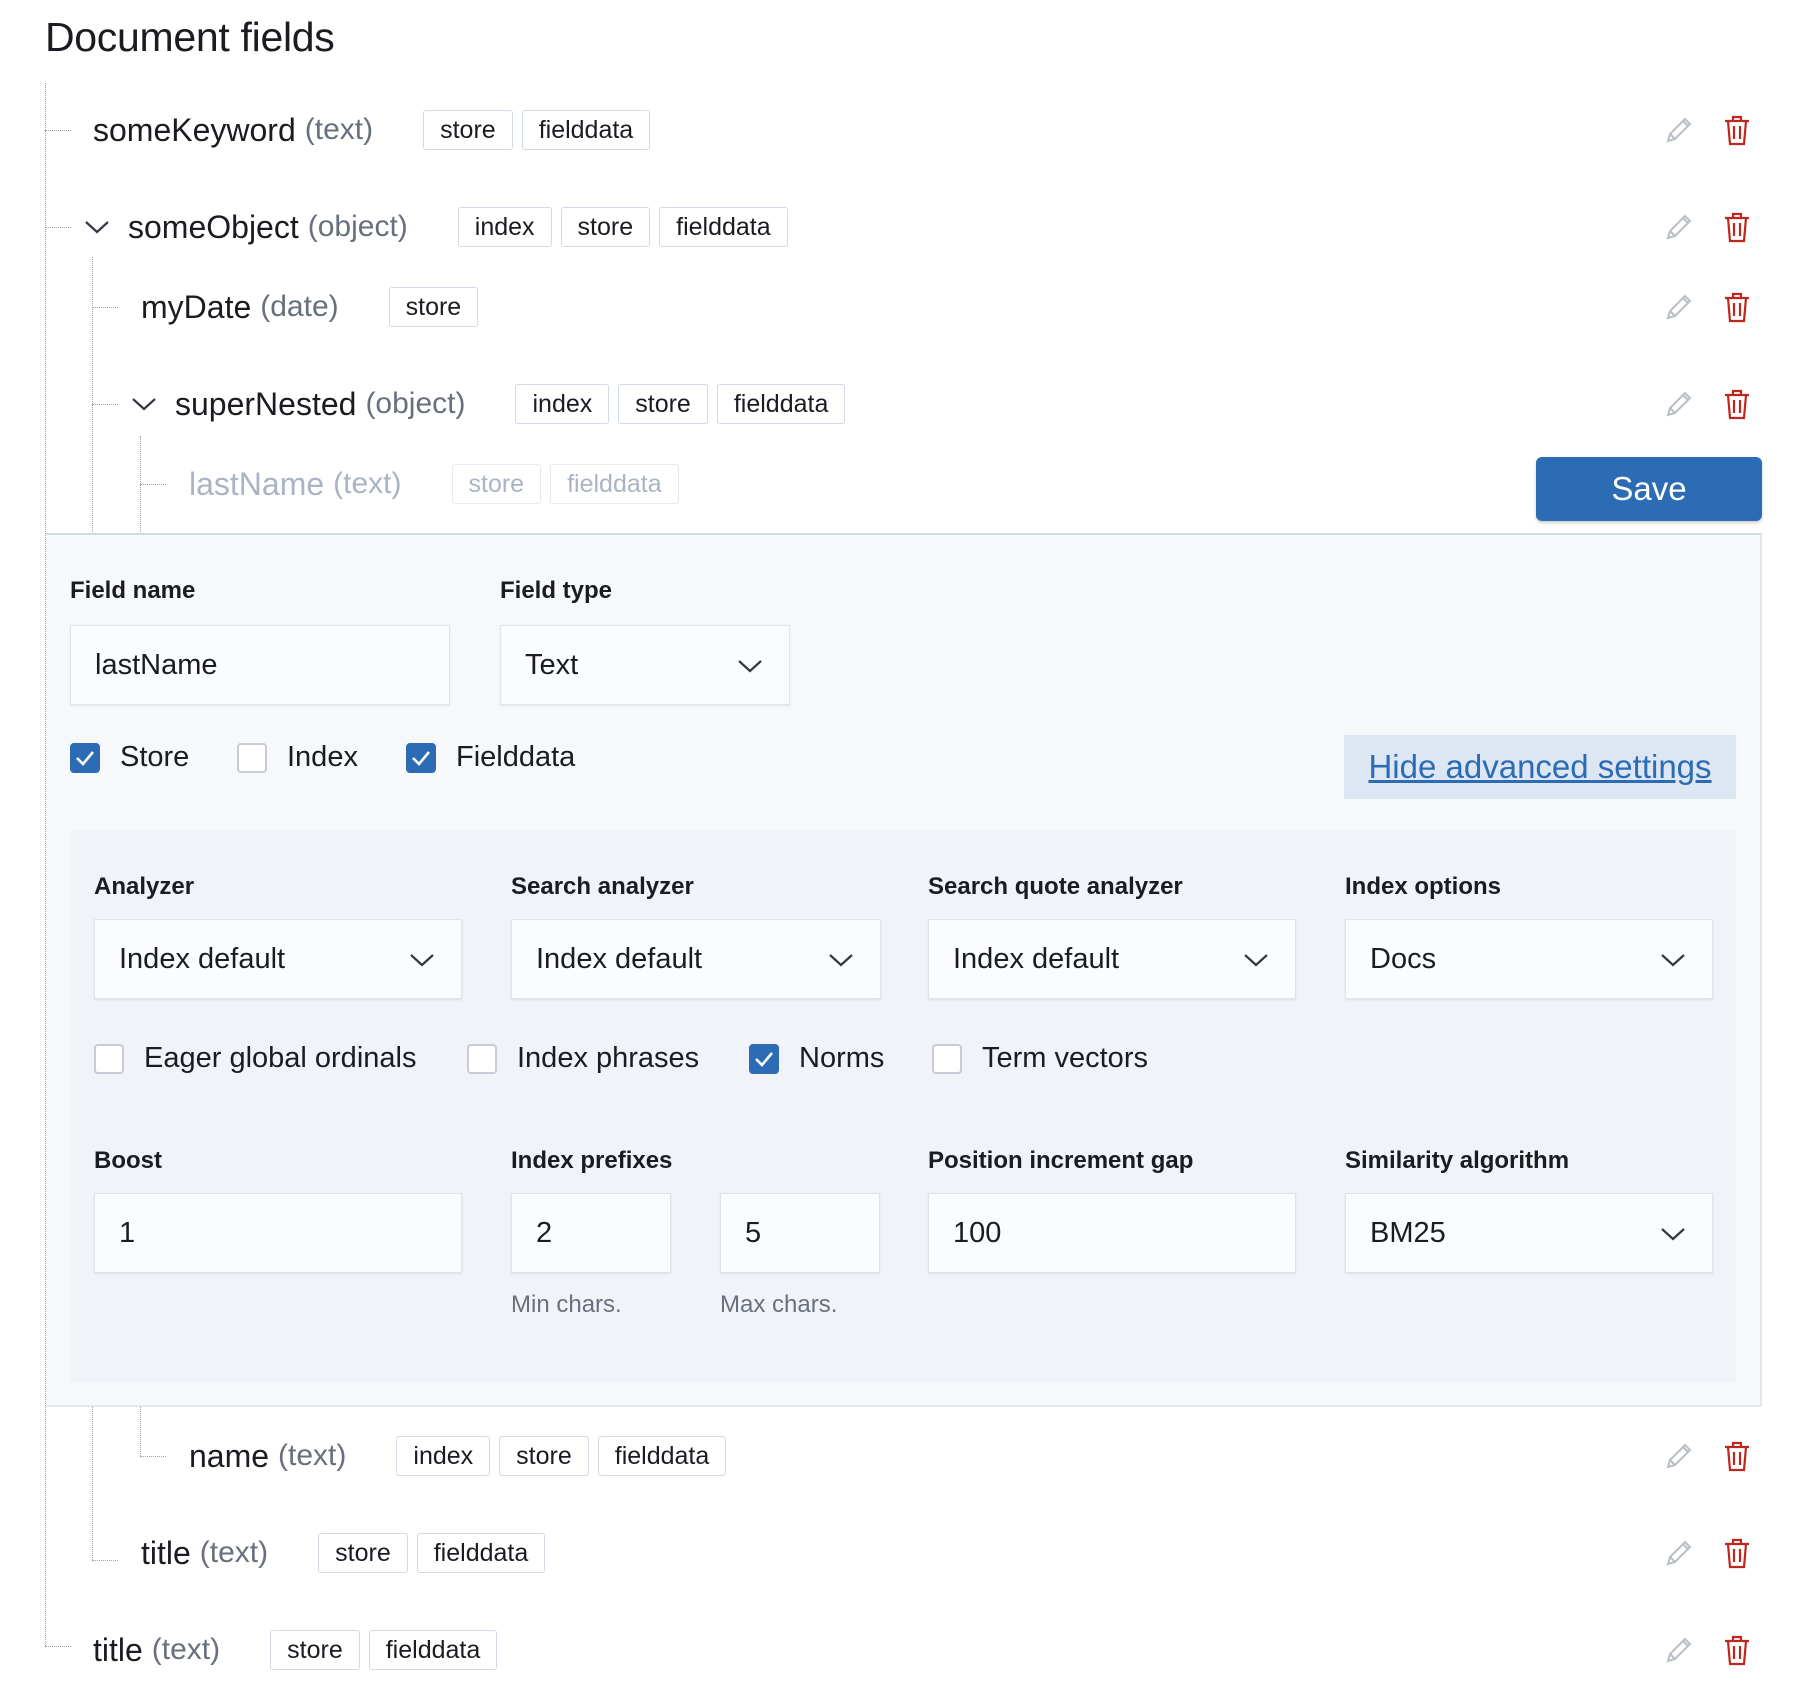 Image resolution: width=1800 pixels, height=1692 pixels. Describe the element at coordinates (443, 1456) in the screenshot. I see `badge-index: index` at that location.